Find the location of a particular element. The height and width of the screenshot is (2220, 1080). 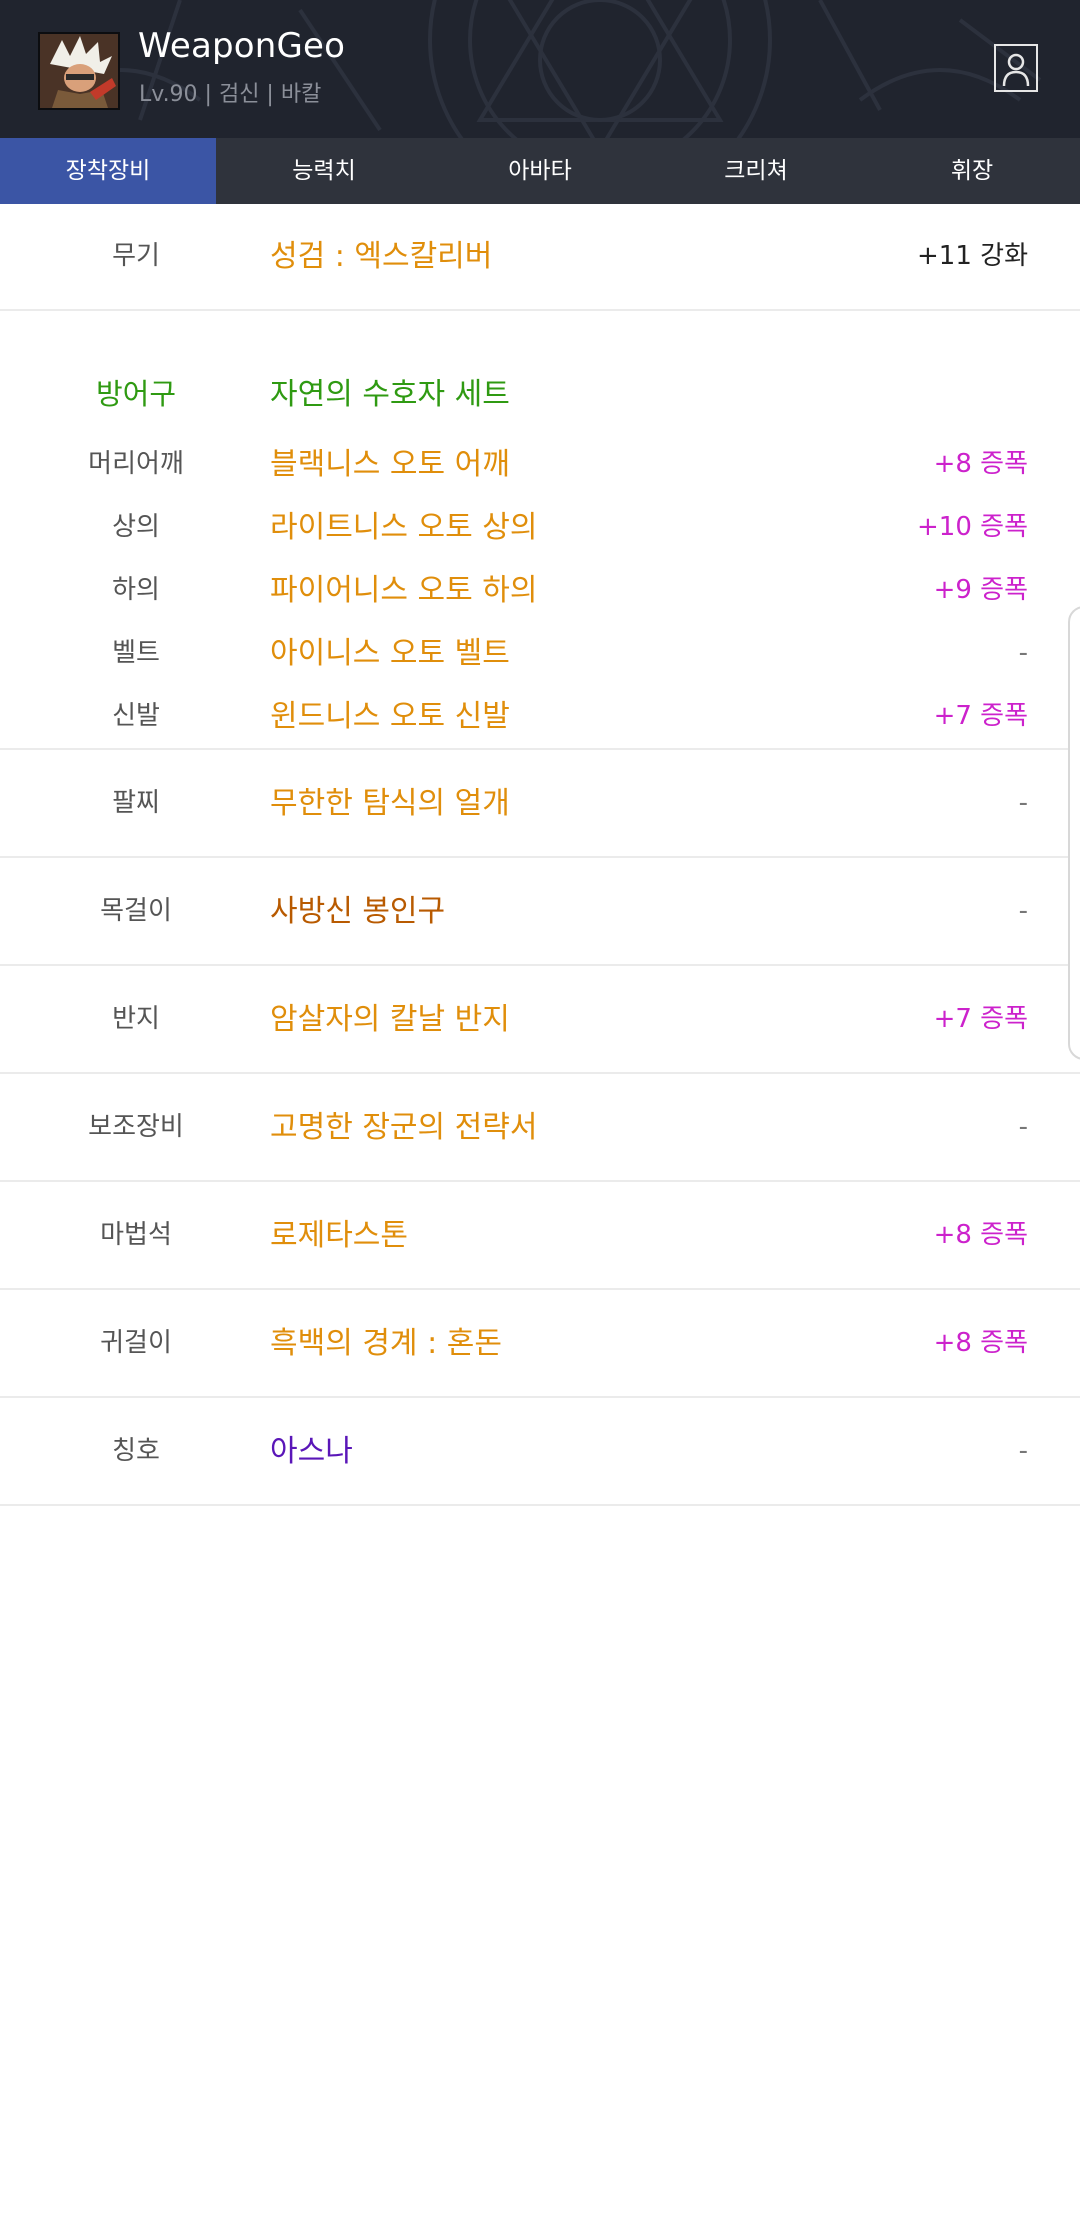

equipment-row-earring: 귀걸이 흑백의 경계 : 혼돈 +8 증폭 is located at coordinates (540, 1344).